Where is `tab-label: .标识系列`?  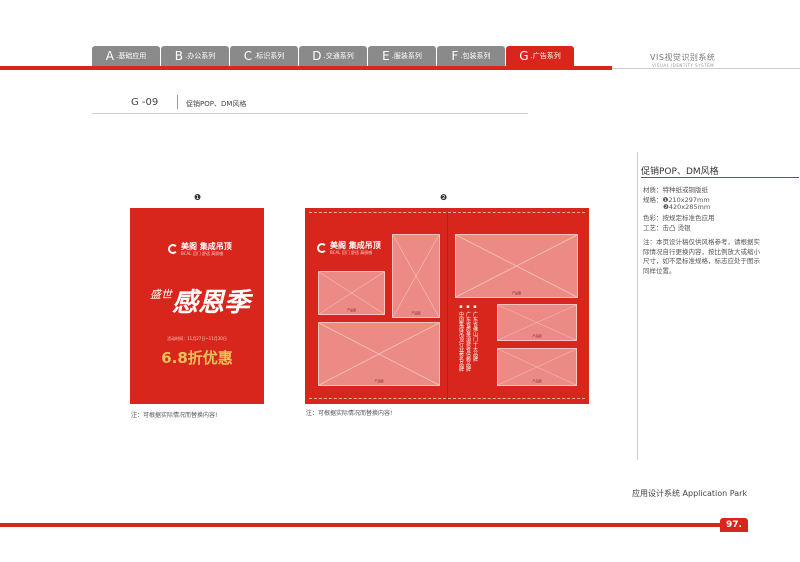
tab-label: .标识系列 is located at coordinates (269, 56).